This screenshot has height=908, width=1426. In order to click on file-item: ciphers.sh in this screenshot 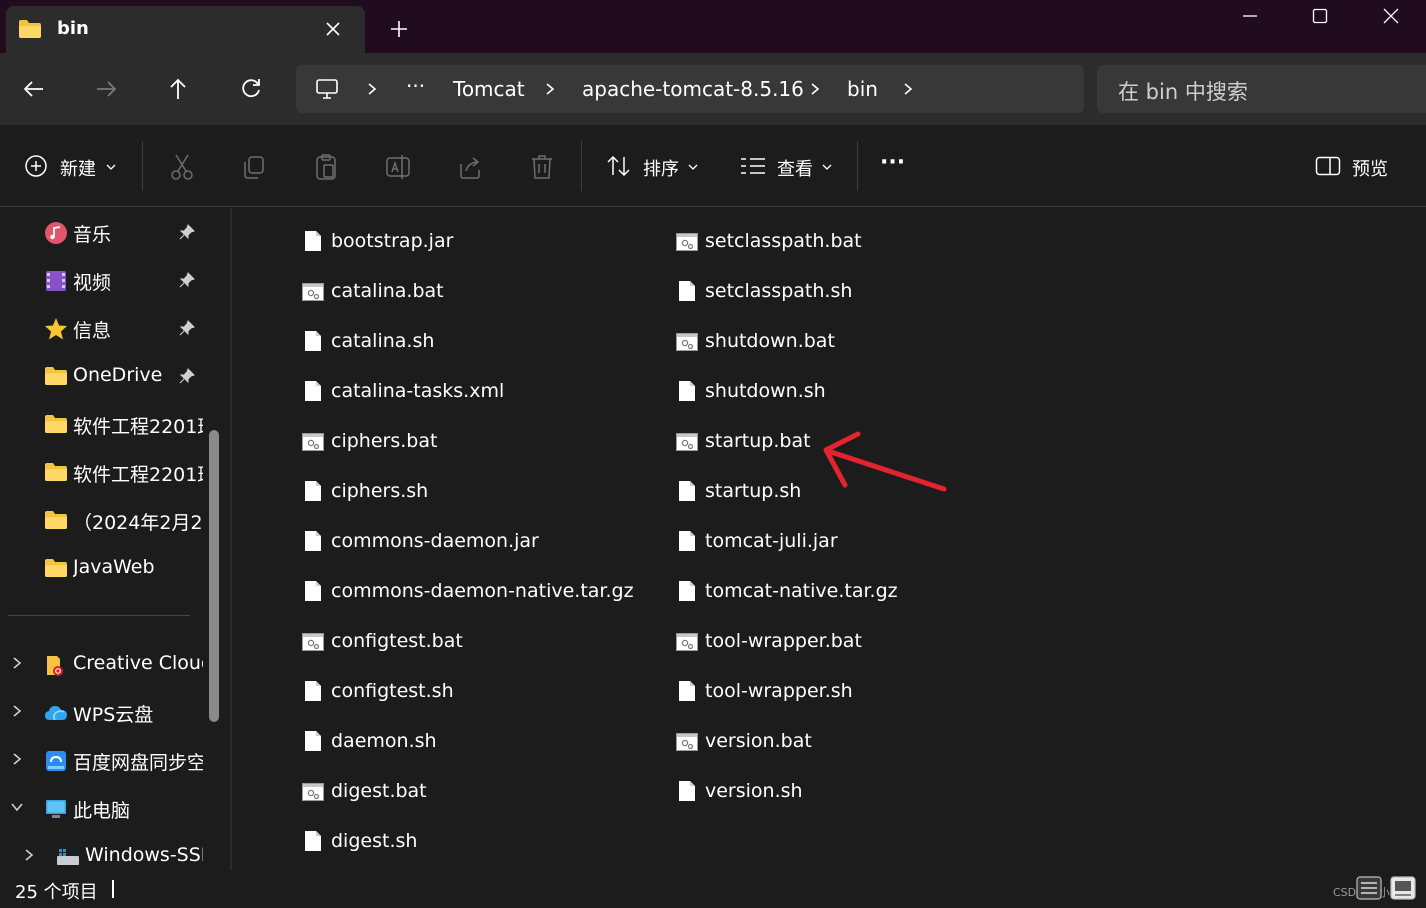, I will do `click(474, 492)`.